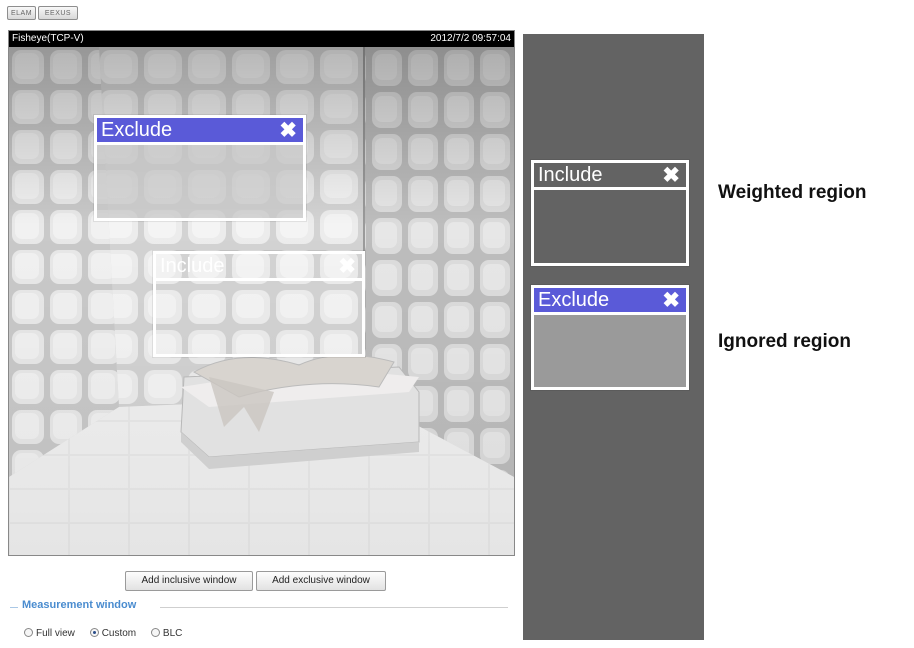 The width and height of the screenshot is (914, 648). I want to click on include-window-label: Include, so click(192, 266).